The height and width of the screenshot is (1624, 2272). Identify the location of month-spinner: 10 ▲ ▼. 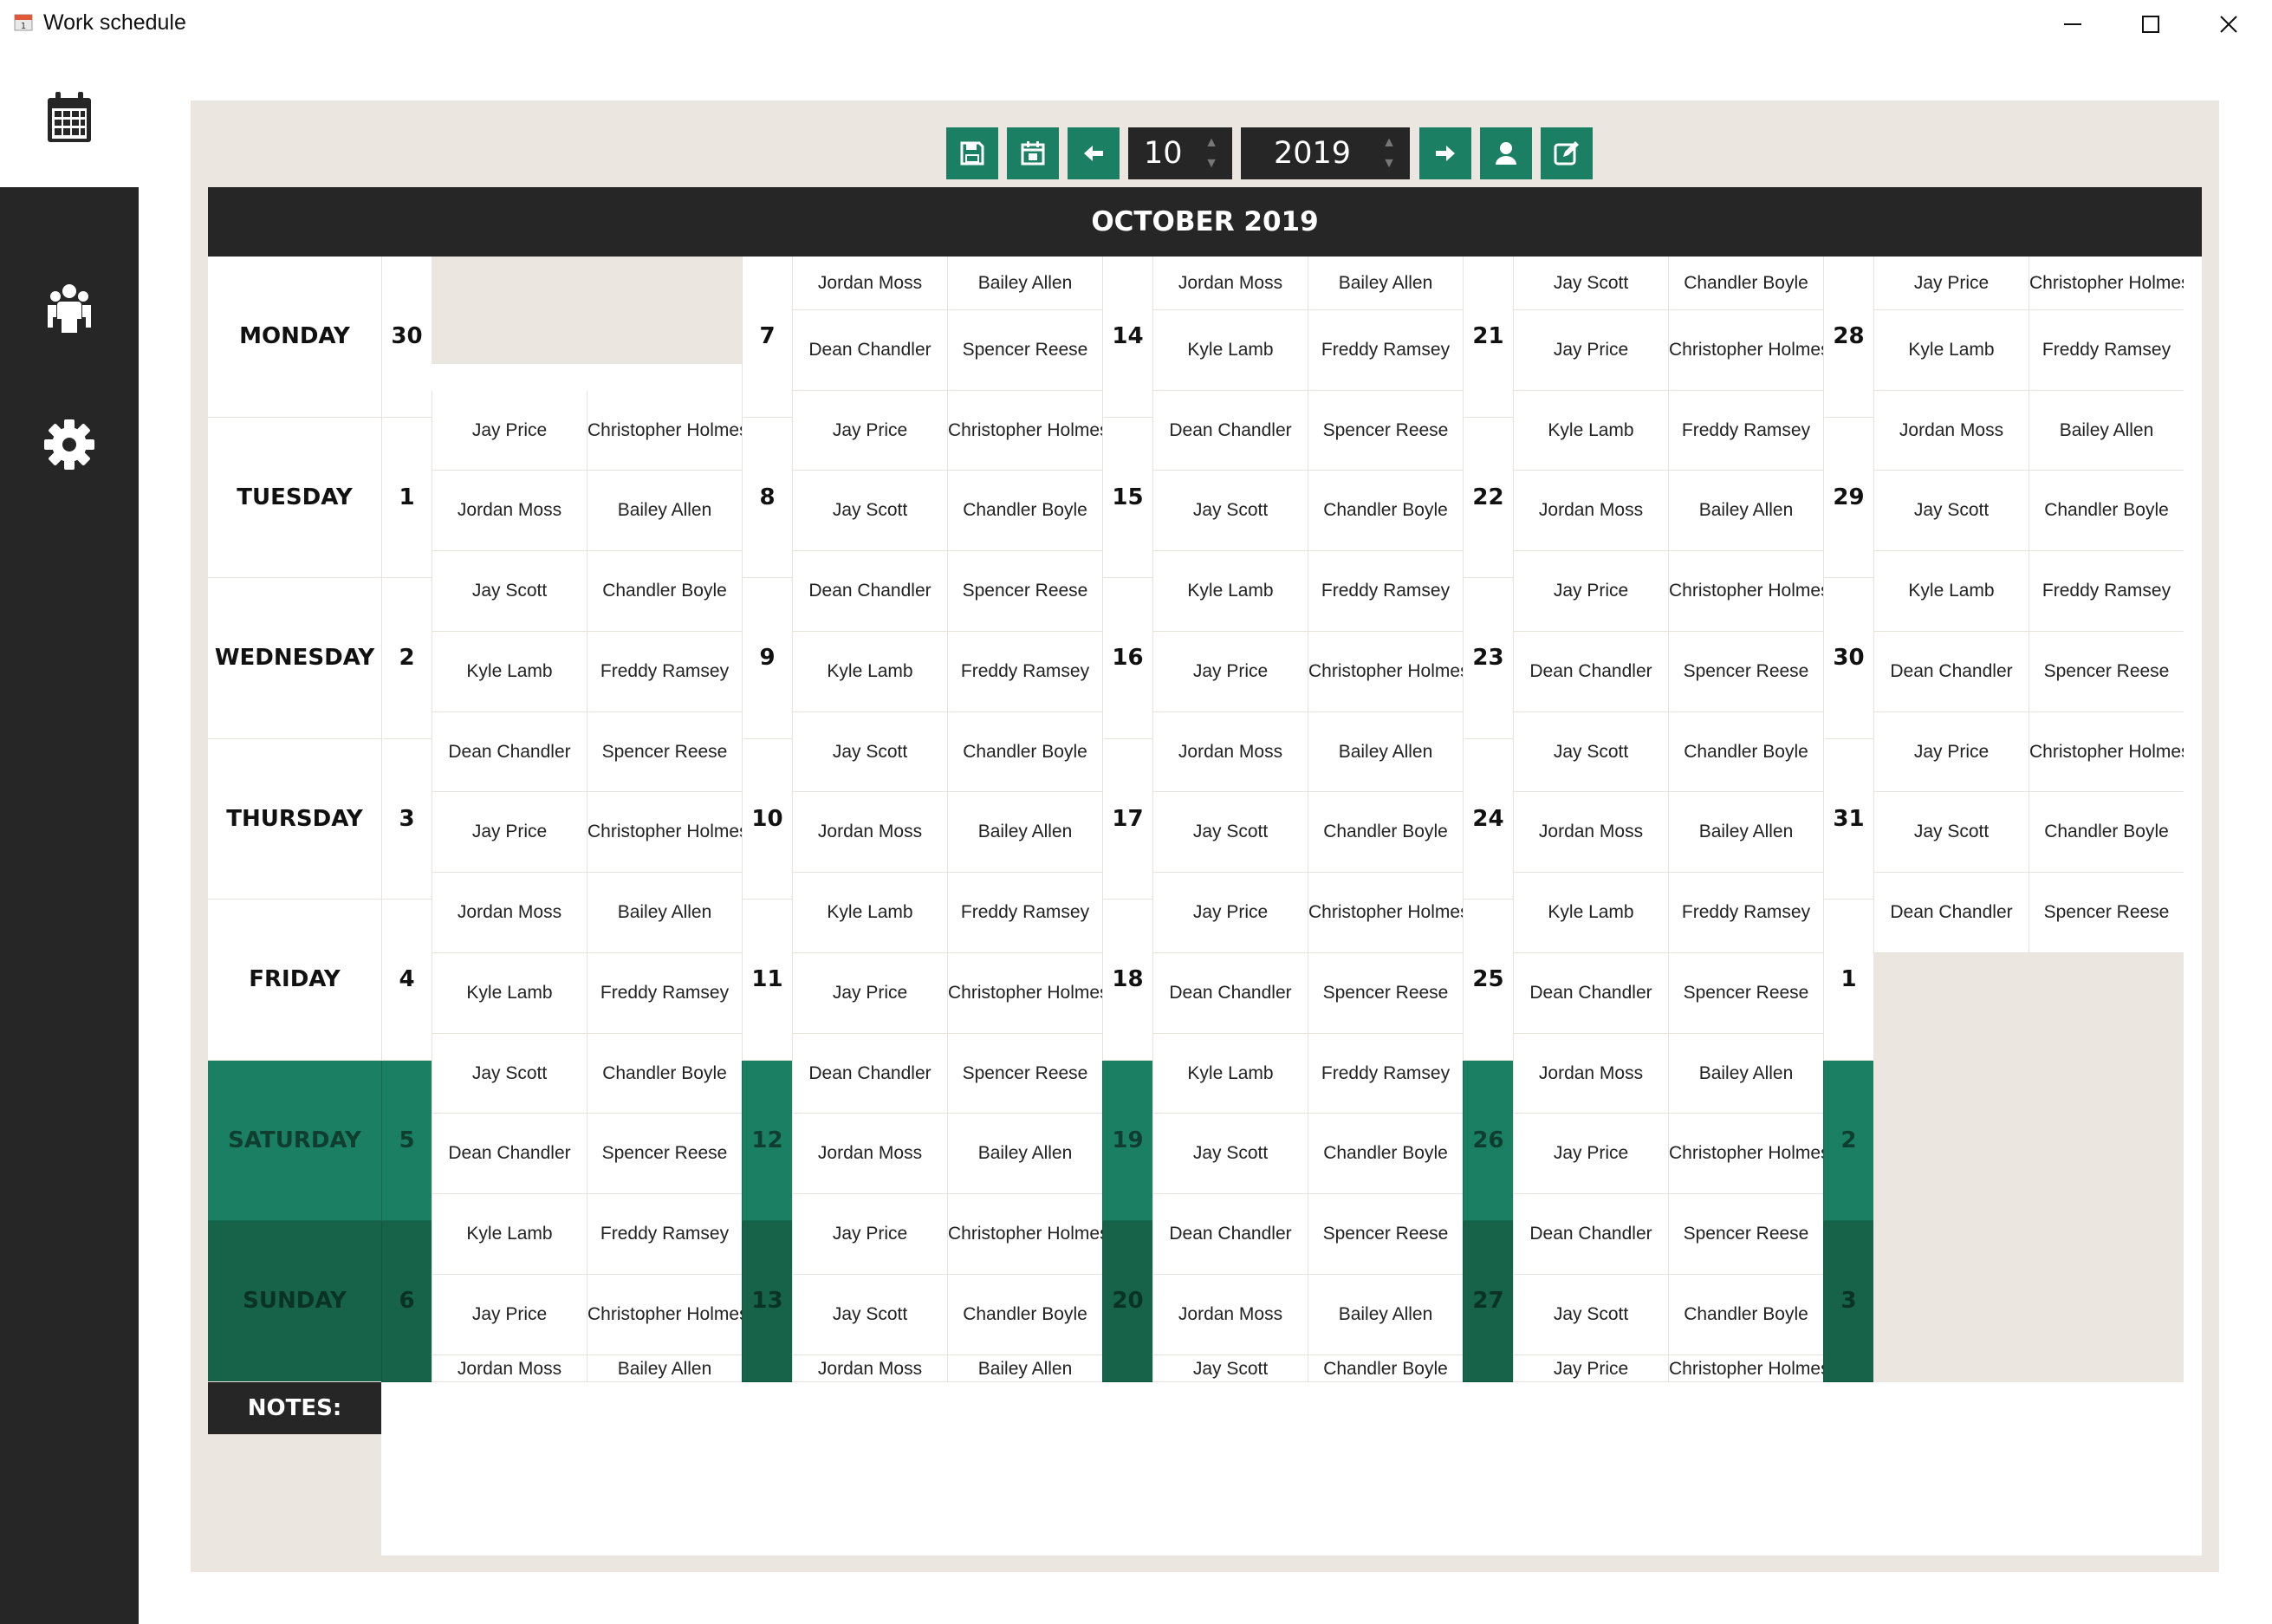
(1180, 153).